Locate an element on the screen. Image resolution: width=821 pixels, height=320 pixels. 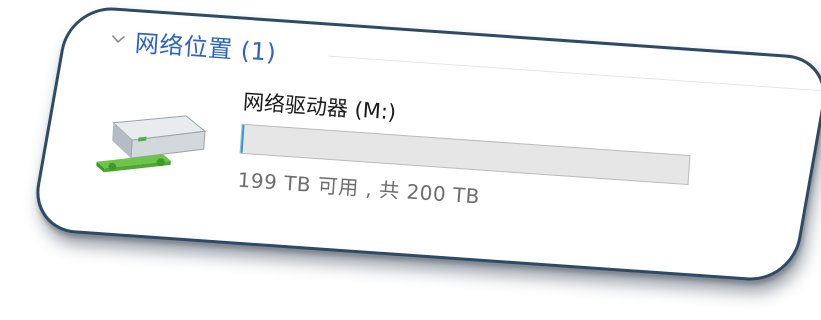
drive-capacity-text: 199 TB 可用 , 共 200 TB is located at coordinates (358, 188).